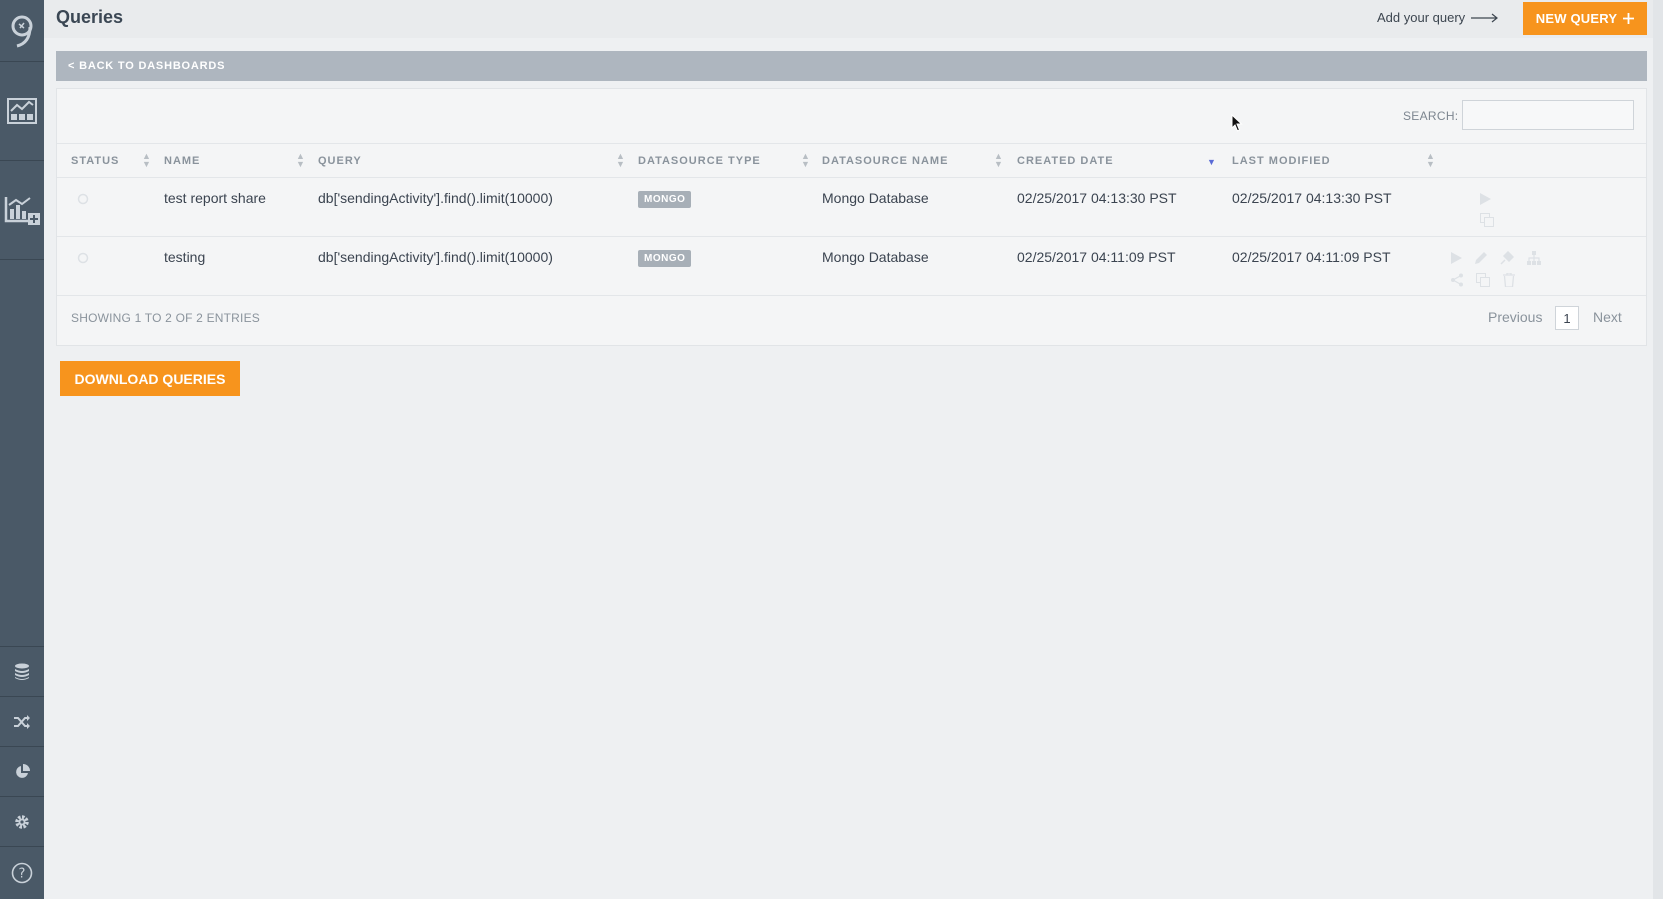 This screenshot has width=1663, height=899. Describe the element at coordinates (184, 257) in the screenshot. I see `query-name: testing` at that location.